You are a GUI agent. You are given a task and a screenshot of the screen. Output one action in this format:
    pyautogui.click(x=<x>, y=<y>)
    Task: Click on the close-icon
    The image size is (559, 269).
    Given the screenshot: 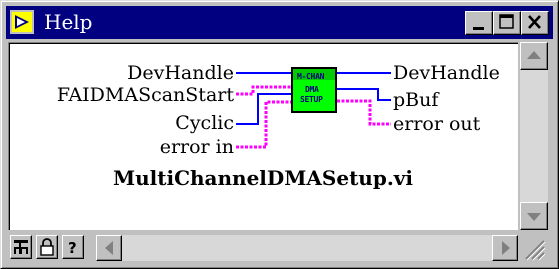 What is the action you would take?
    pyautogui.click(x=534, y=22)
    